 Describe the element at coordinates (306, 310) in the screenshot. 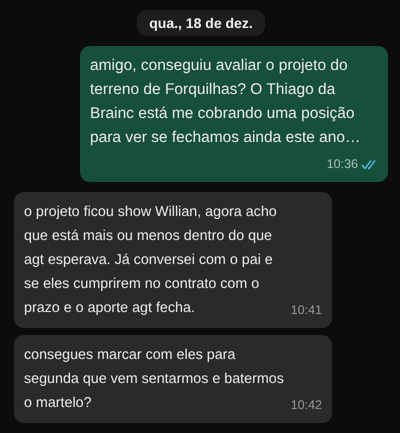

I see `message-time: 10:41` at that location.